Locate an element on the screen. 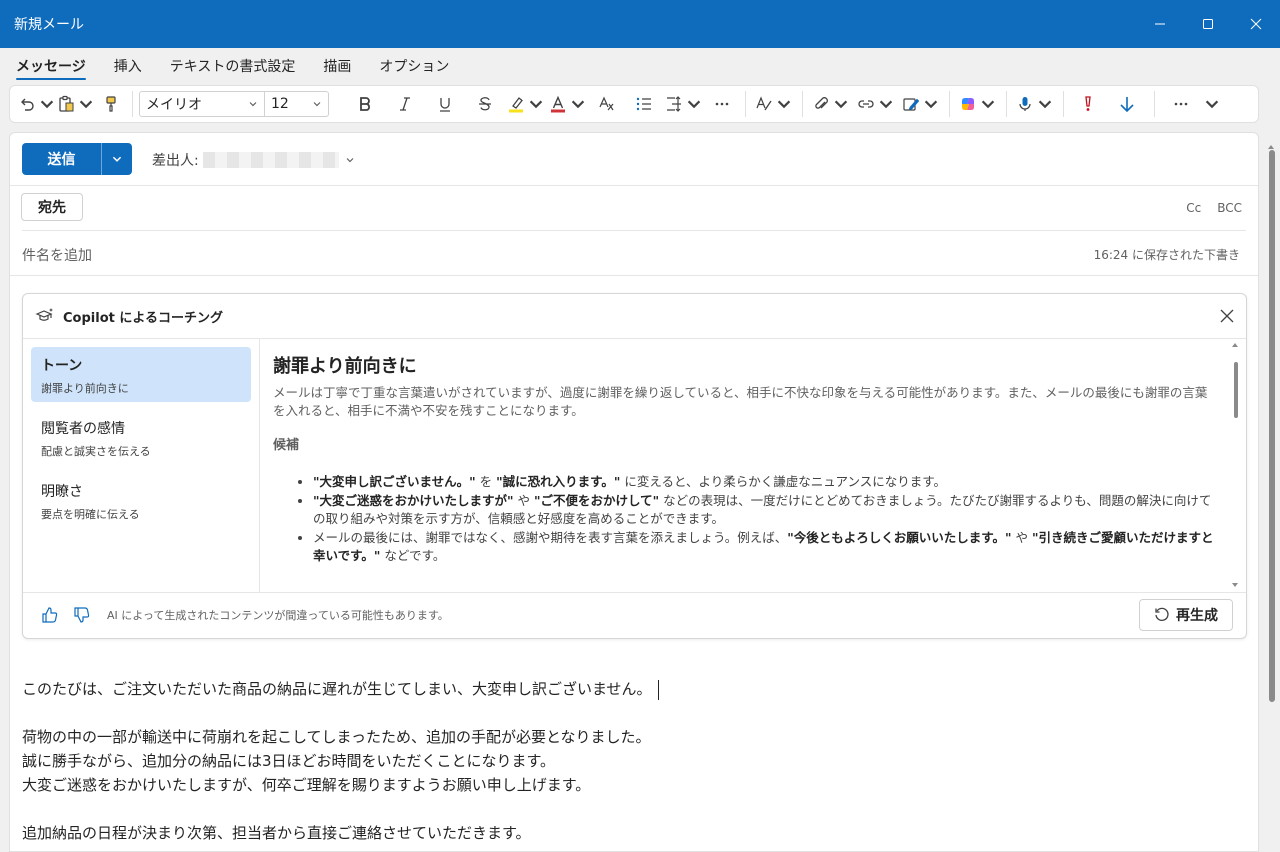  collapse-ribbon-button is located at coordinates (1211, 104).